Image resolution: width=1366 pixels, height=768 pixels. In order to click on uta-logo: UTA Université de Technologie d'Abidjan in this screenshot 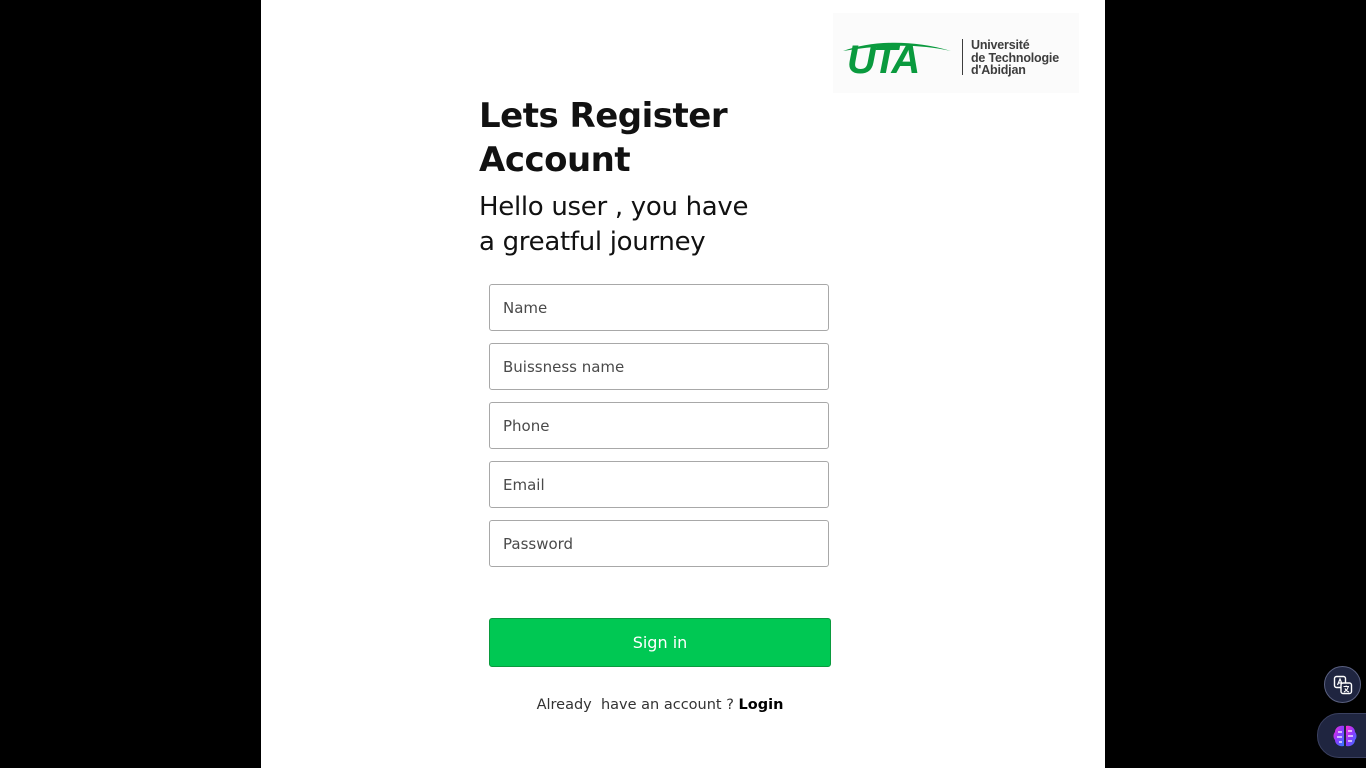, I will do `click(956, 53)`.